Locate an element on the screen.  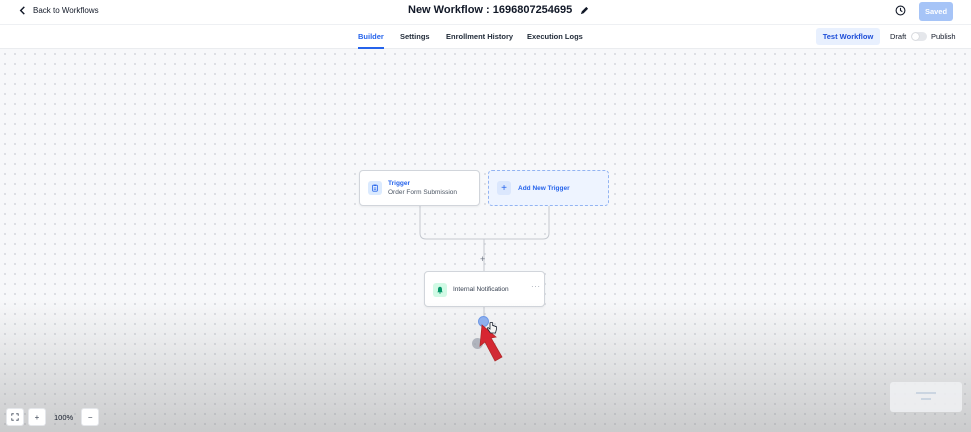
back-to-workflows-link: Back to Workflows is located at coordinates (58, 10).